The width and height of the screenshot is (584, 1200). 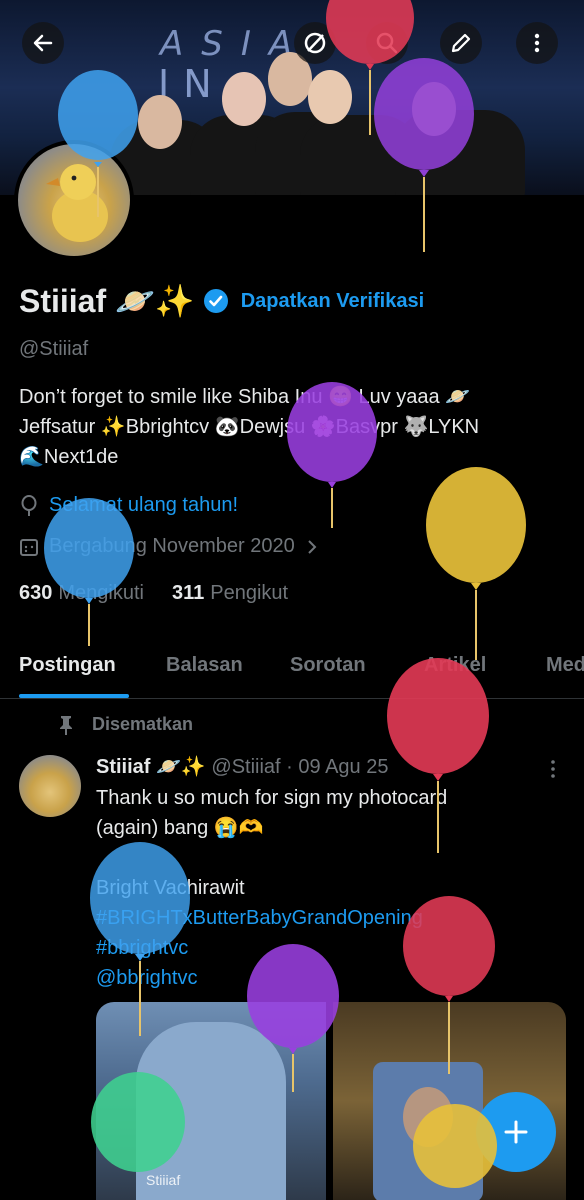 I want to click on post-header: Stiiiaf 🪐✨ @Stiiiaf · 09 Agu 25, so click(x=242, y=766).